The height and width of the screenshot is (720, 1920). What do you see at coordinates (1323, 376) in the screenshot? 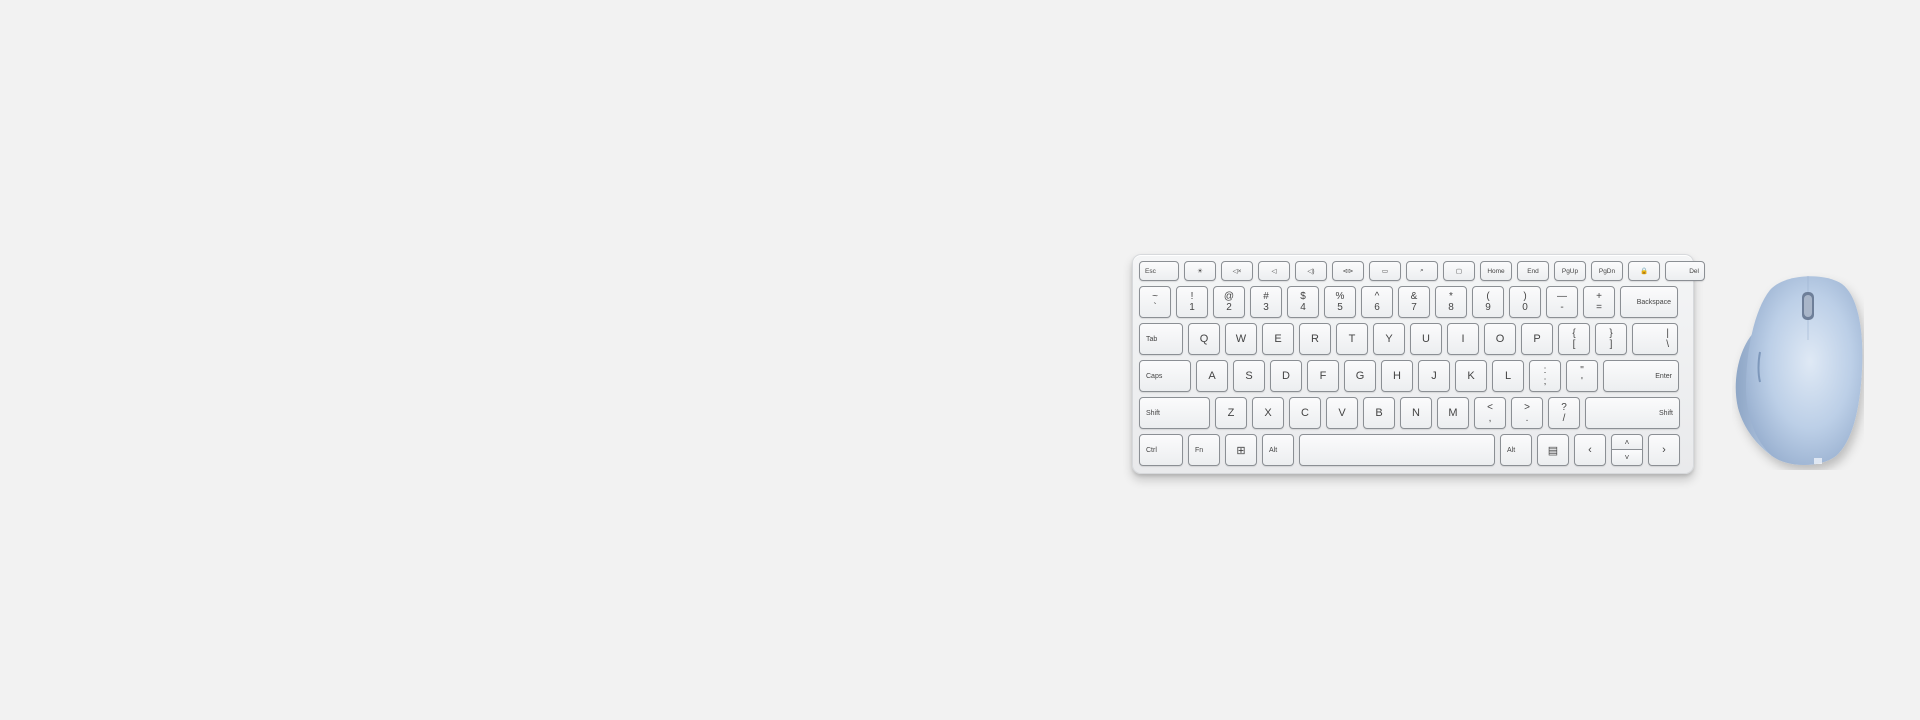
I see `key-f: F` at bounding box center [1323, 376].